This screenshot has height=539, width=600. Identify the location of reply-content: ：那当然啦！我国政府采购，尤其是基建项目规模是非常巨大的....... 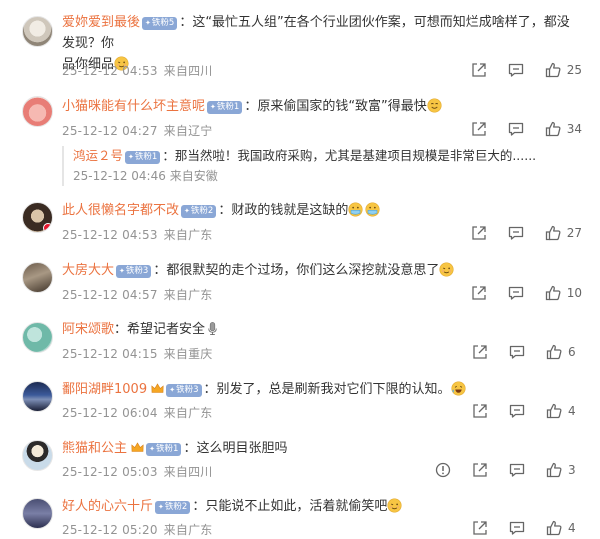
(349, 155).